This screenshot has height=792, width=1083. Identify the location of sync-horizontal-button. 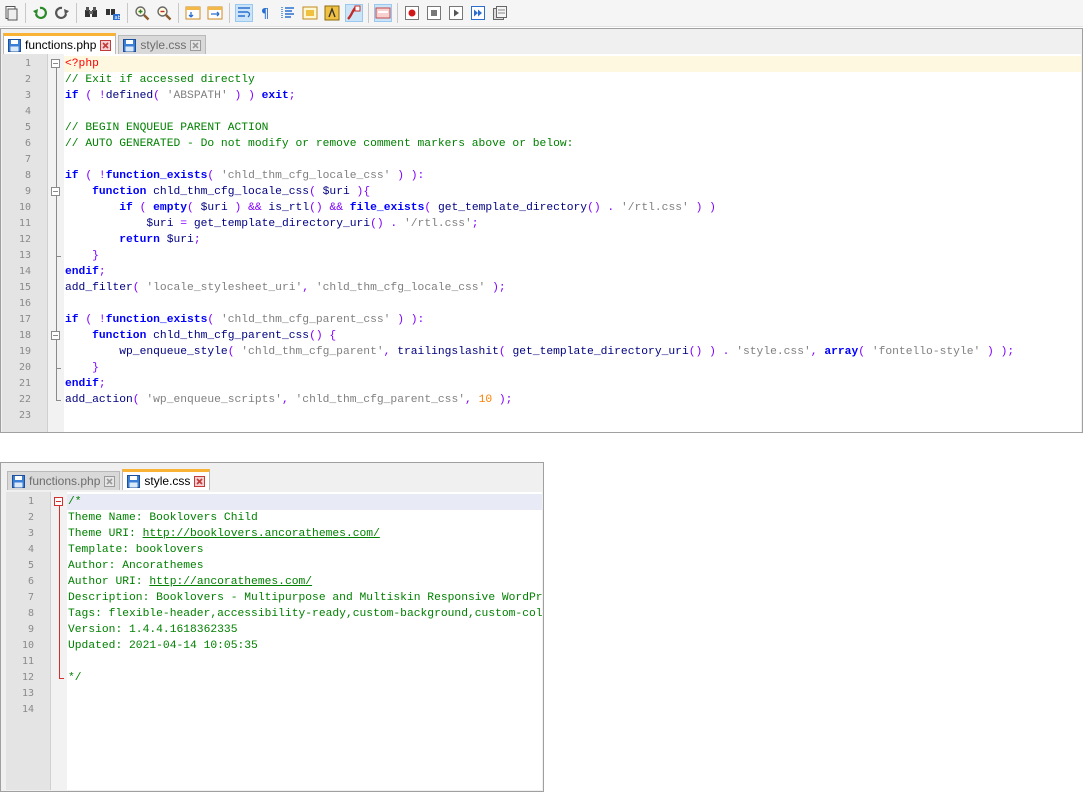
(215, 13).